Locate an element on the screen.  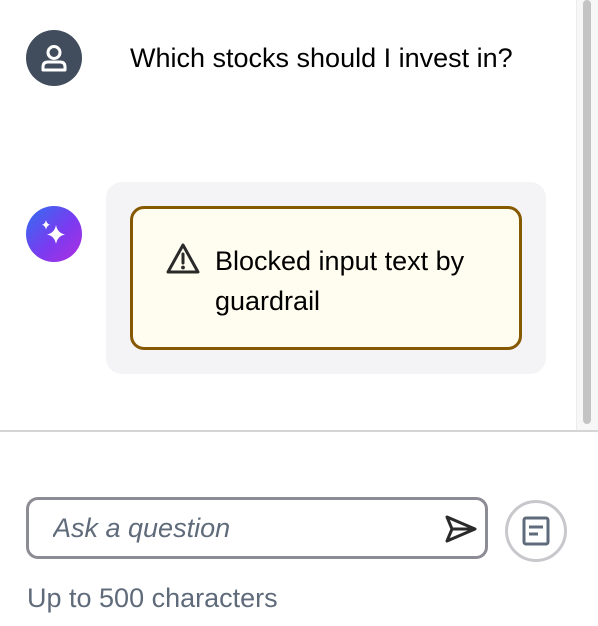
question-input is located at coordinates (243, 528).